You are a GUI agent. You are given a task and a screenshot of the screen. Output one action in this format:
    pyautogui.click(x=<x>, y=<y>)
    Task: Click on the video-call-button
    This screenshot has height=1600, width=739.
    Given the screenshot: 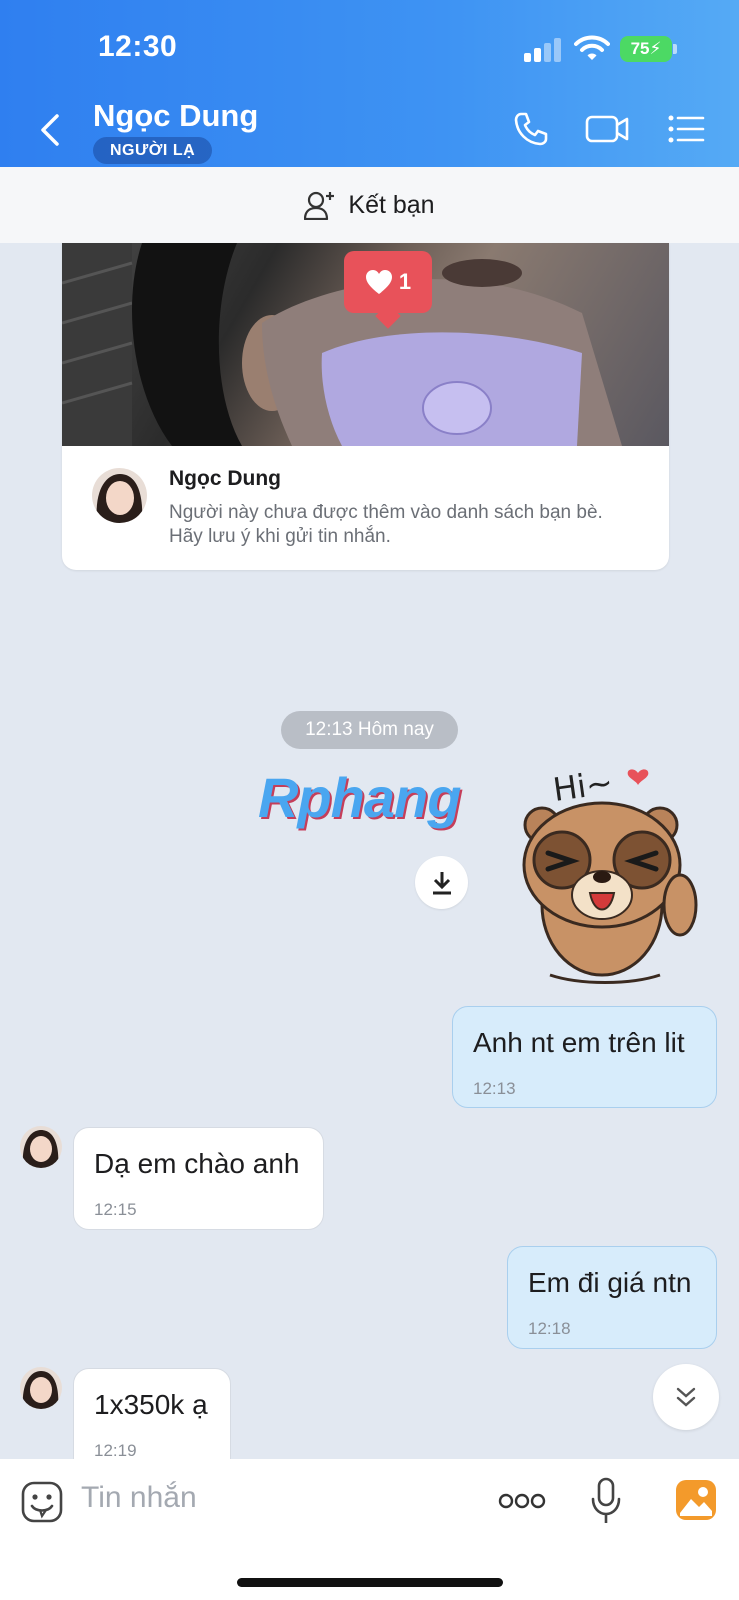 What is the action you would take?
    pyautogui.click(x=607, y=129)
    